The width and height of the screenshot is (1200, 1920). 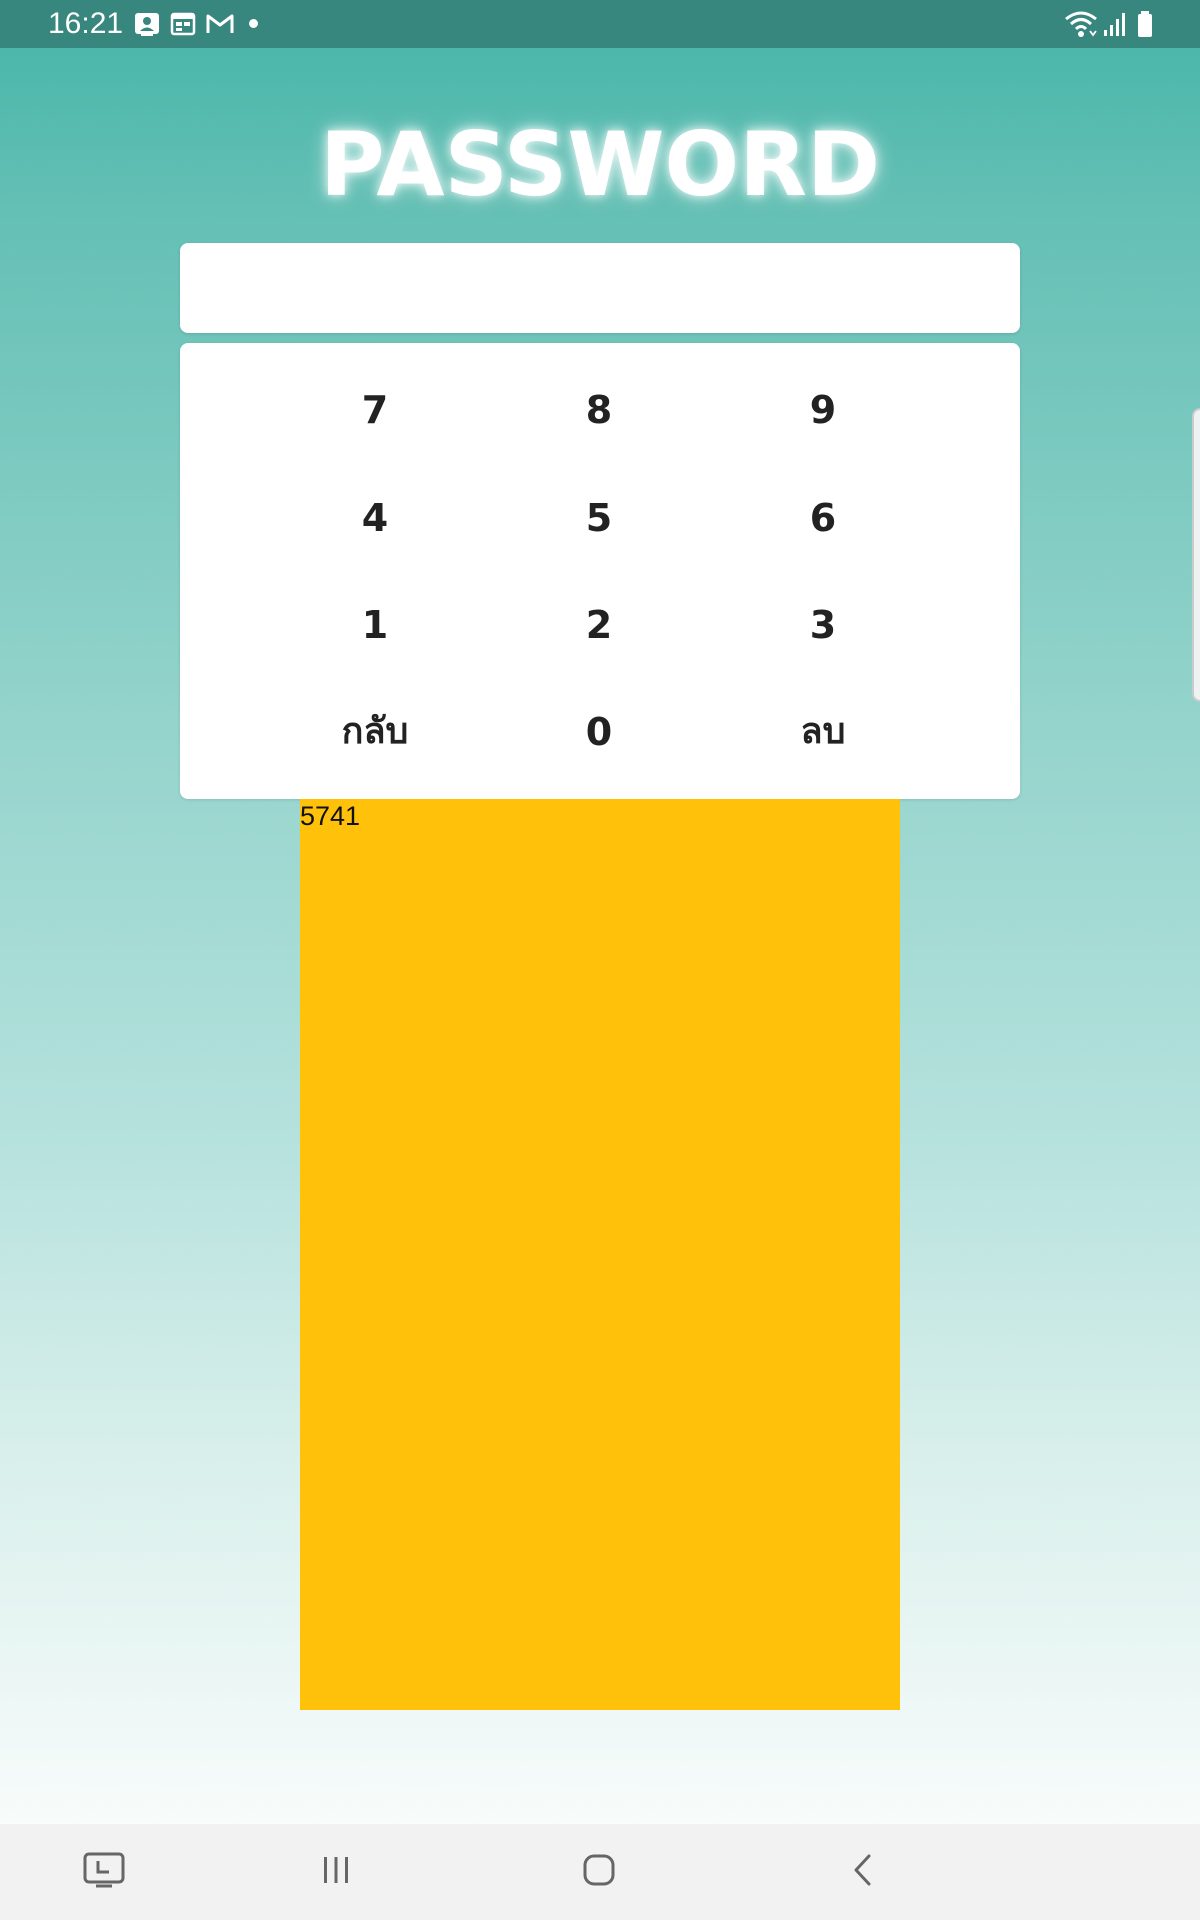 I want to click on wifi-icon, so click(x=1081, y=26).